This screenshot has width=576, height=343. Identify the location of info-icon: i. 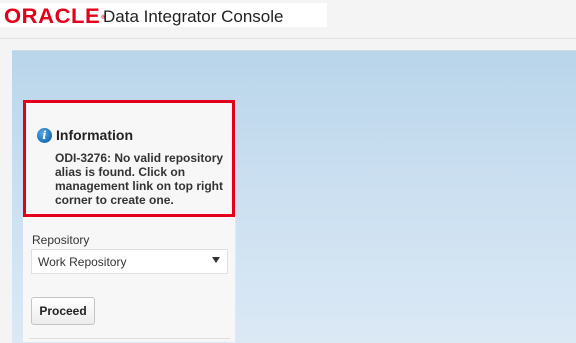
(44, 135).